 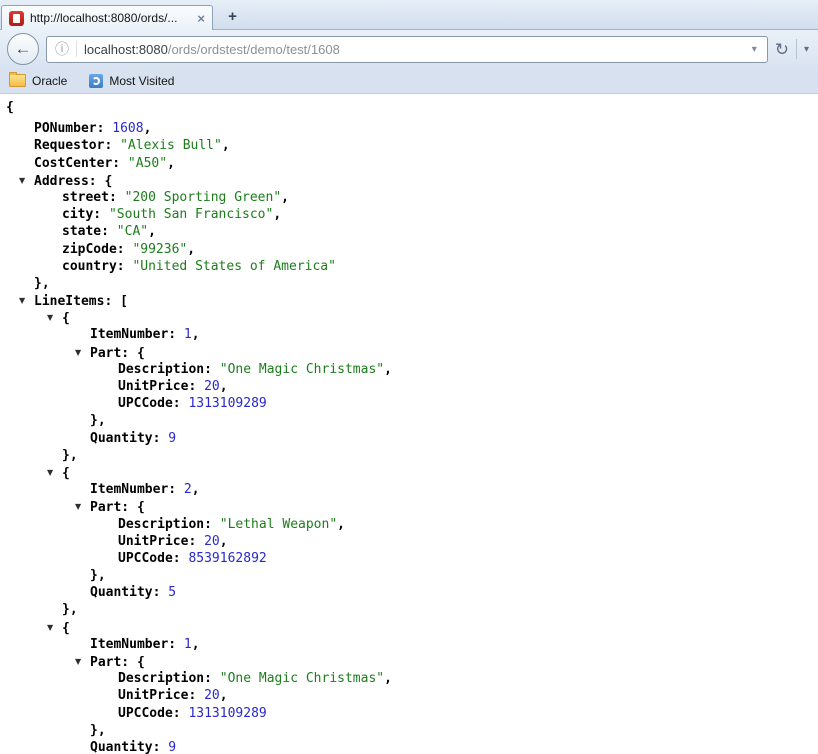 I want to click on json-value: 1608, so click(x=128, y=129).